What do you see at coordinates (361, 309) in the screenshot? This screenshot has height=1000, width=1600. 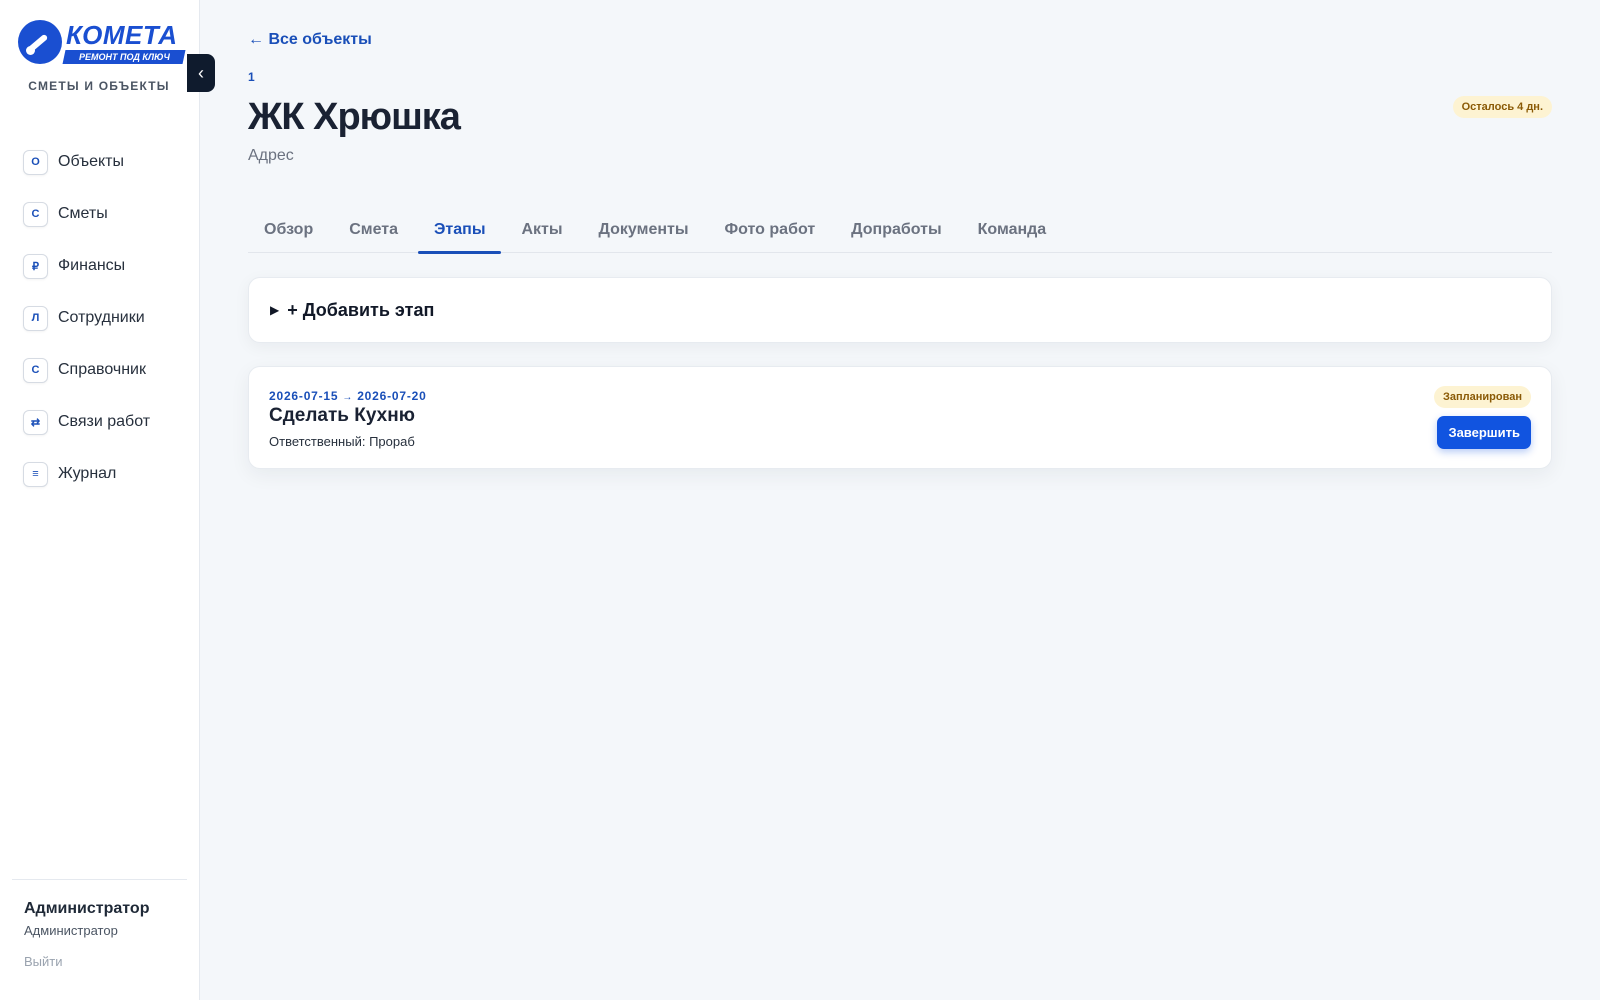 I see `add-stage-label: + Добавить этап` at bounding box center [361, 309].